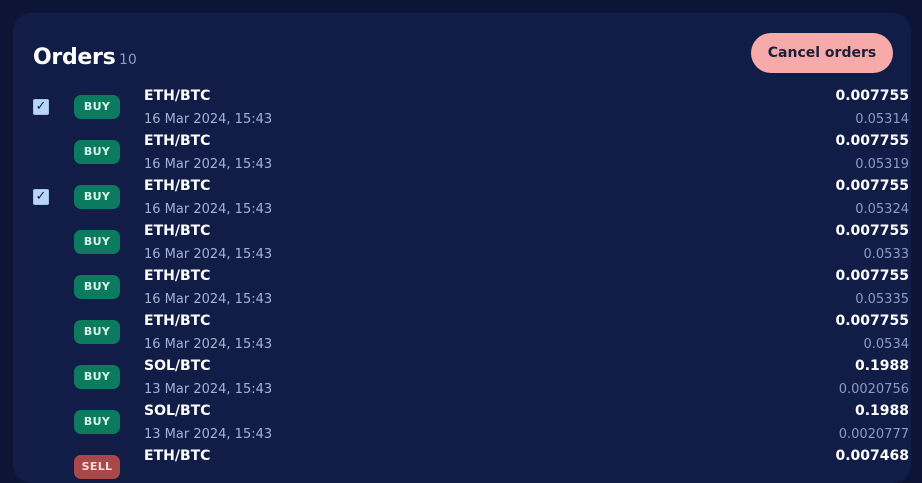 The height and width of the screenshot is (483, 922). I want to click on order-amount: 0.0020756, so click(873, 389).